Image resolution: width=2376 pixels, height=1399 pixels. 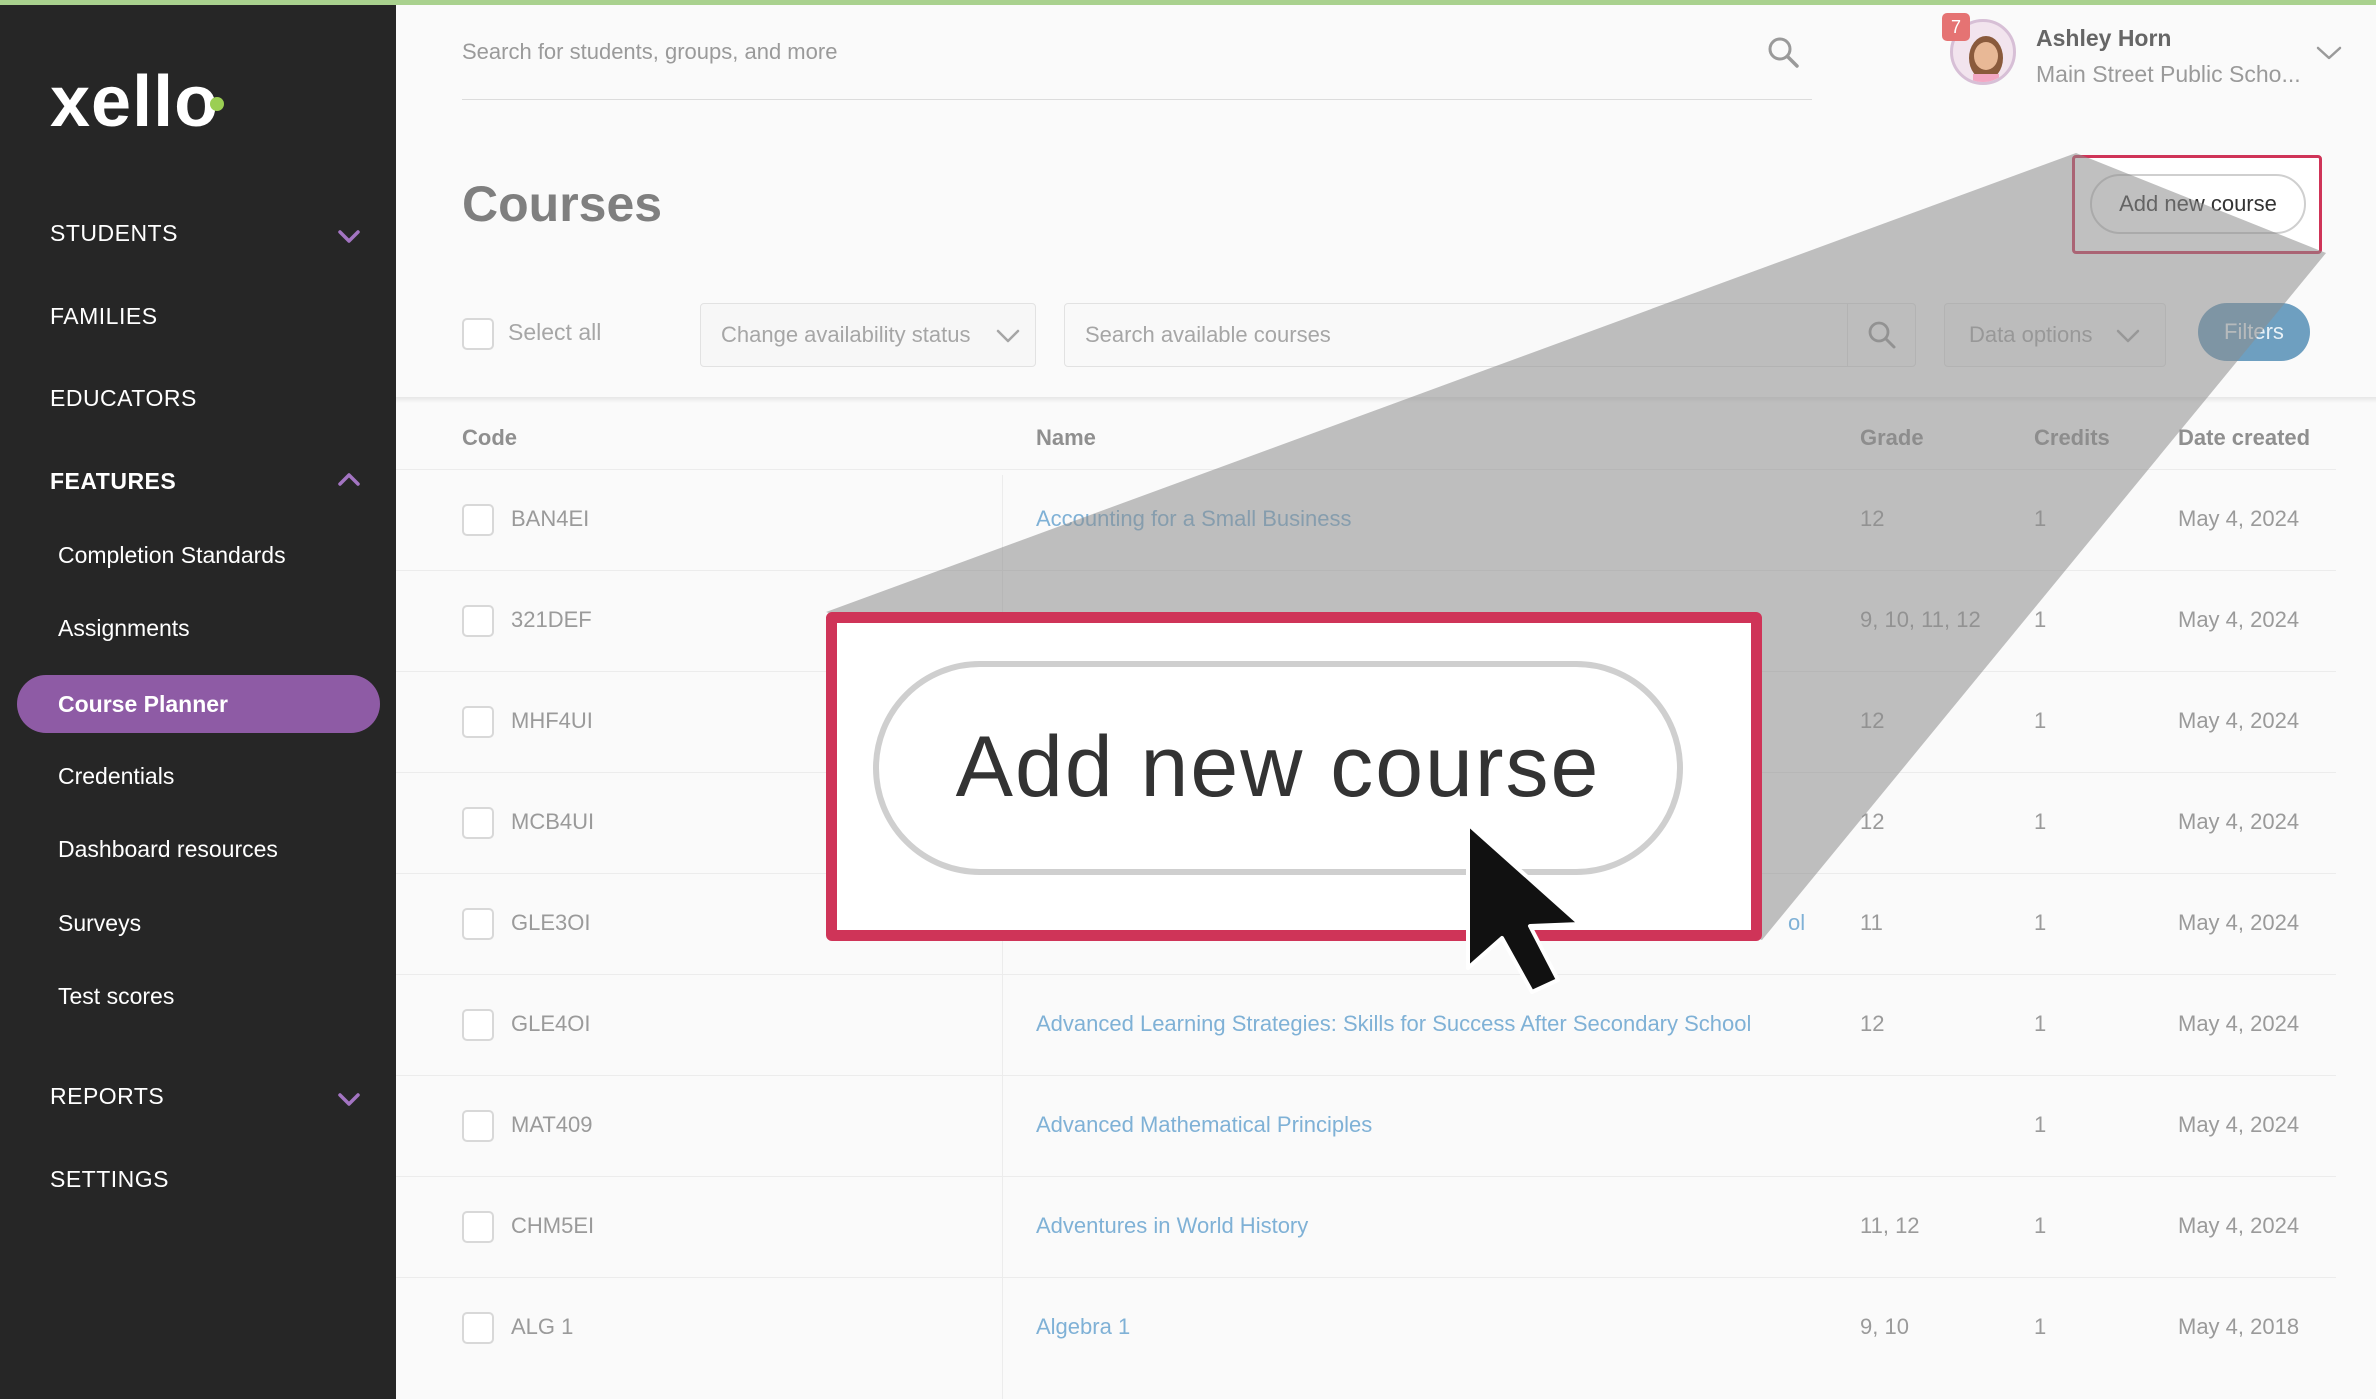 What do you see at coordinates (1172, 1226) in the screenshot?
I see `course-name-link: Adventures in World History` at bounding box center [1172, 1226].